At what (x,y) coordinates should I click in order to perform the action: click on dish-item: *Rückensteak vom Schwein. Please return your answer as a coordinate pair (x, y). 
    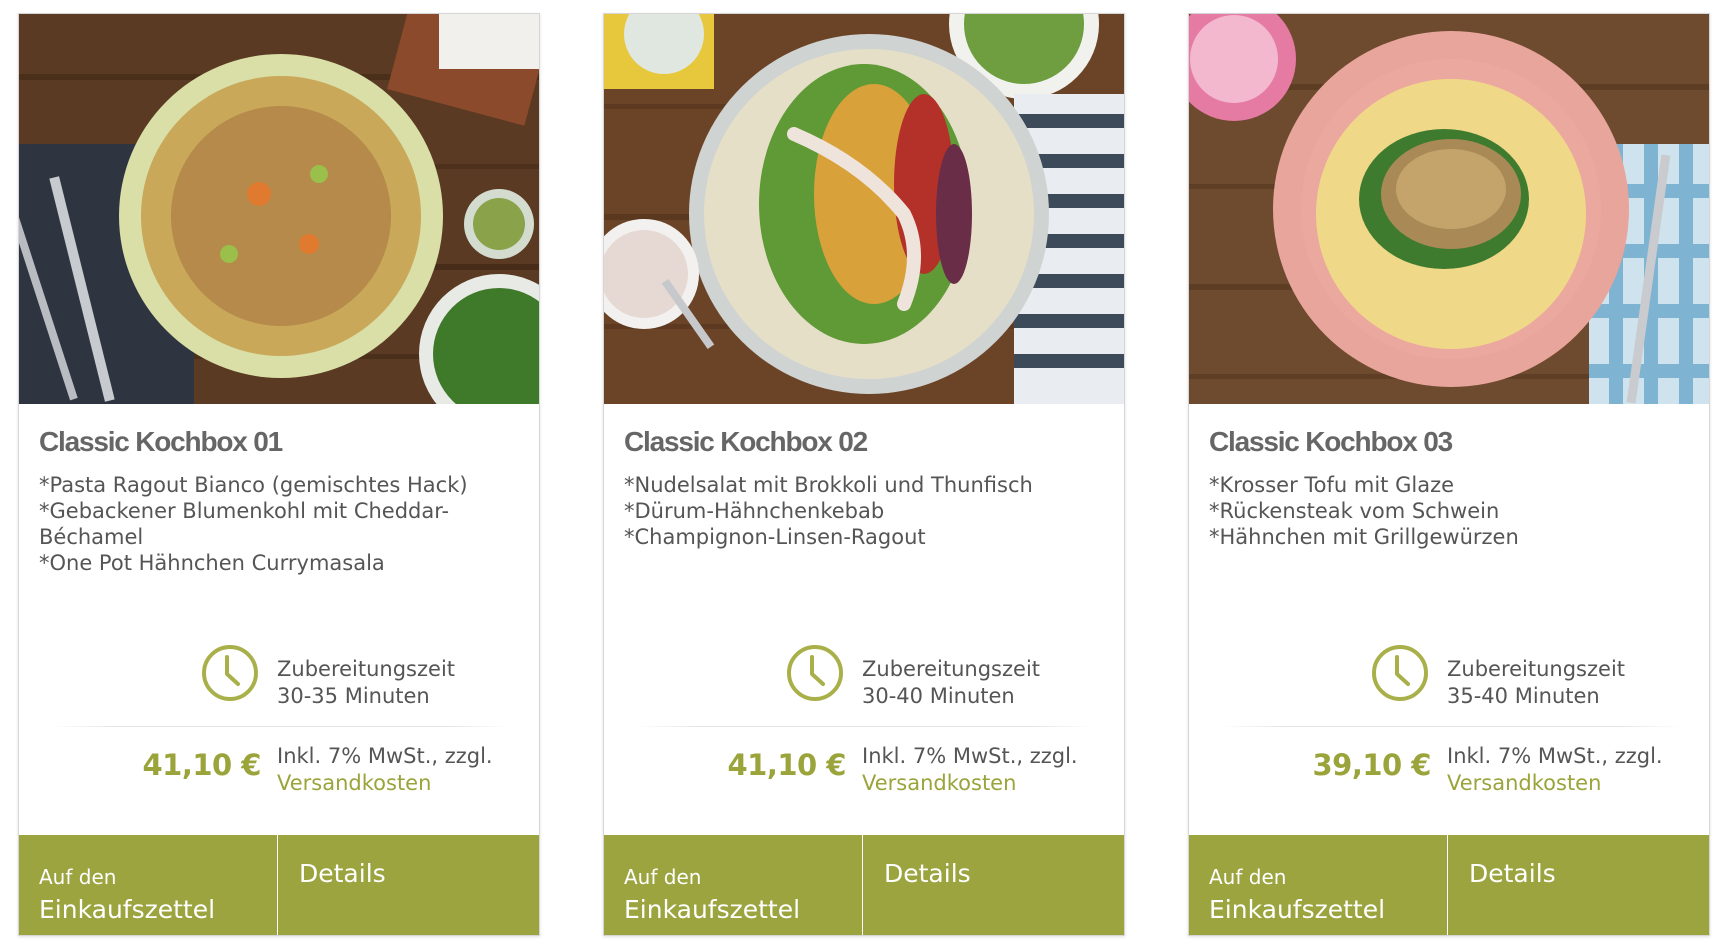
    Looking at the image, I should click on (1354, 511).